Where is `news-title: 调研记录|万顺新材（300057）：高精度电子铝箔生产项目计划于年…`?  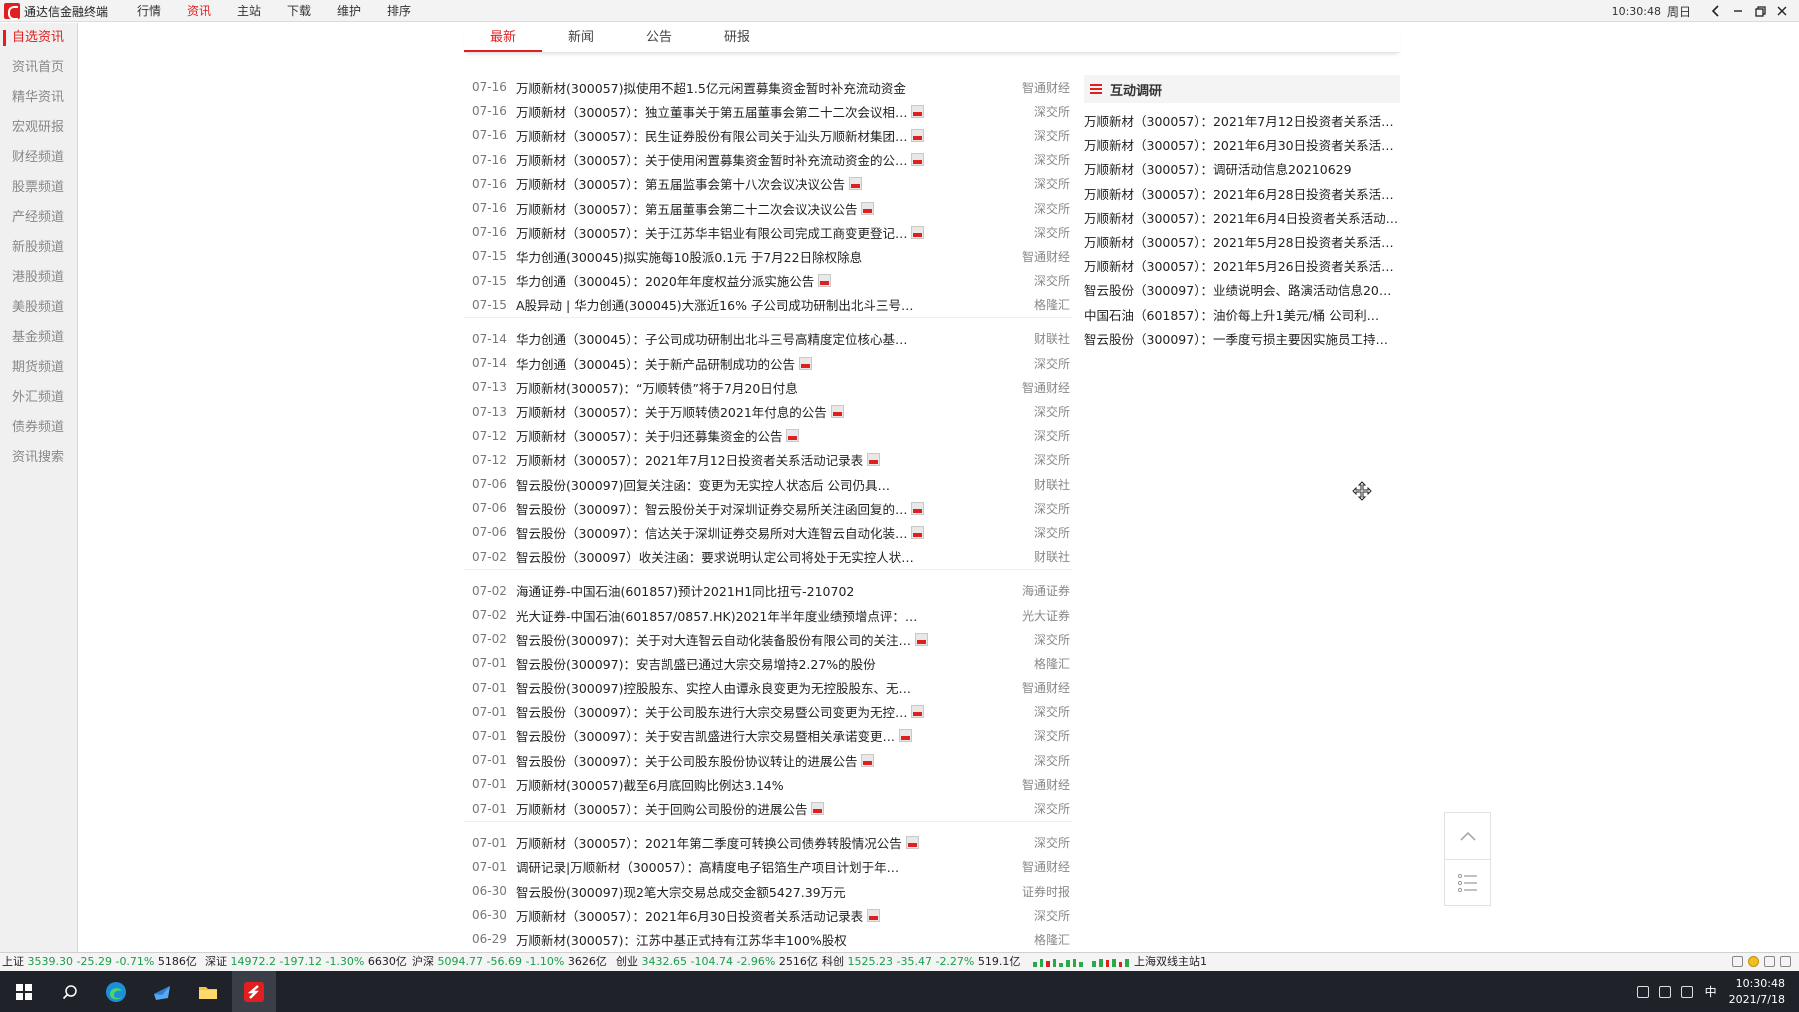 news-title: 调研记录|万顺新材（300057）：高精度电子铝箔生产项目计划于年… is located at coordinates (707, 866).